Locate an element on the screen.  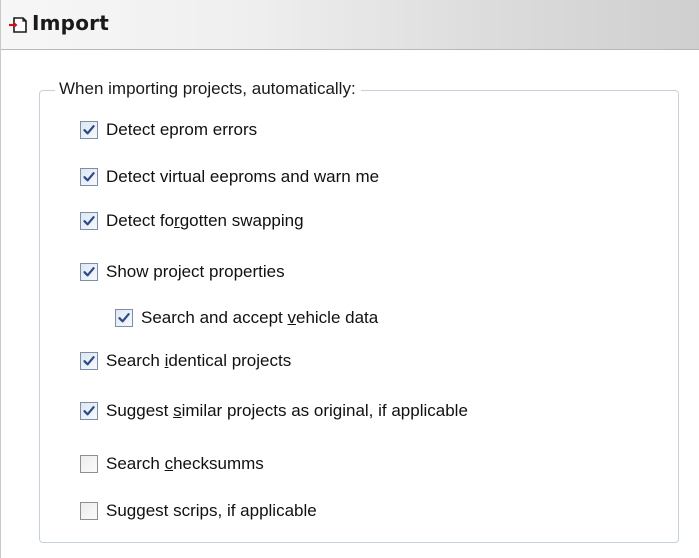
option-search-checksumms: Search checksumms is located at coordinates (172, 464).